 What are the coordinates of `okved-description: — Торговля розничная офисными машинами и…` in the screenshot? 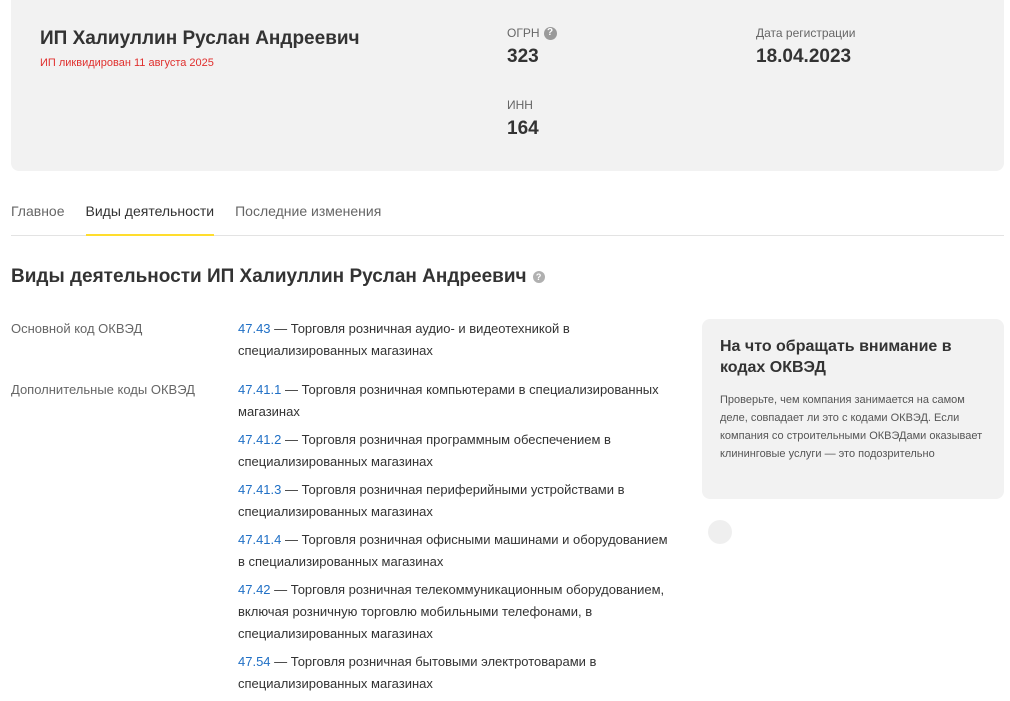 It's located at (453, 550).